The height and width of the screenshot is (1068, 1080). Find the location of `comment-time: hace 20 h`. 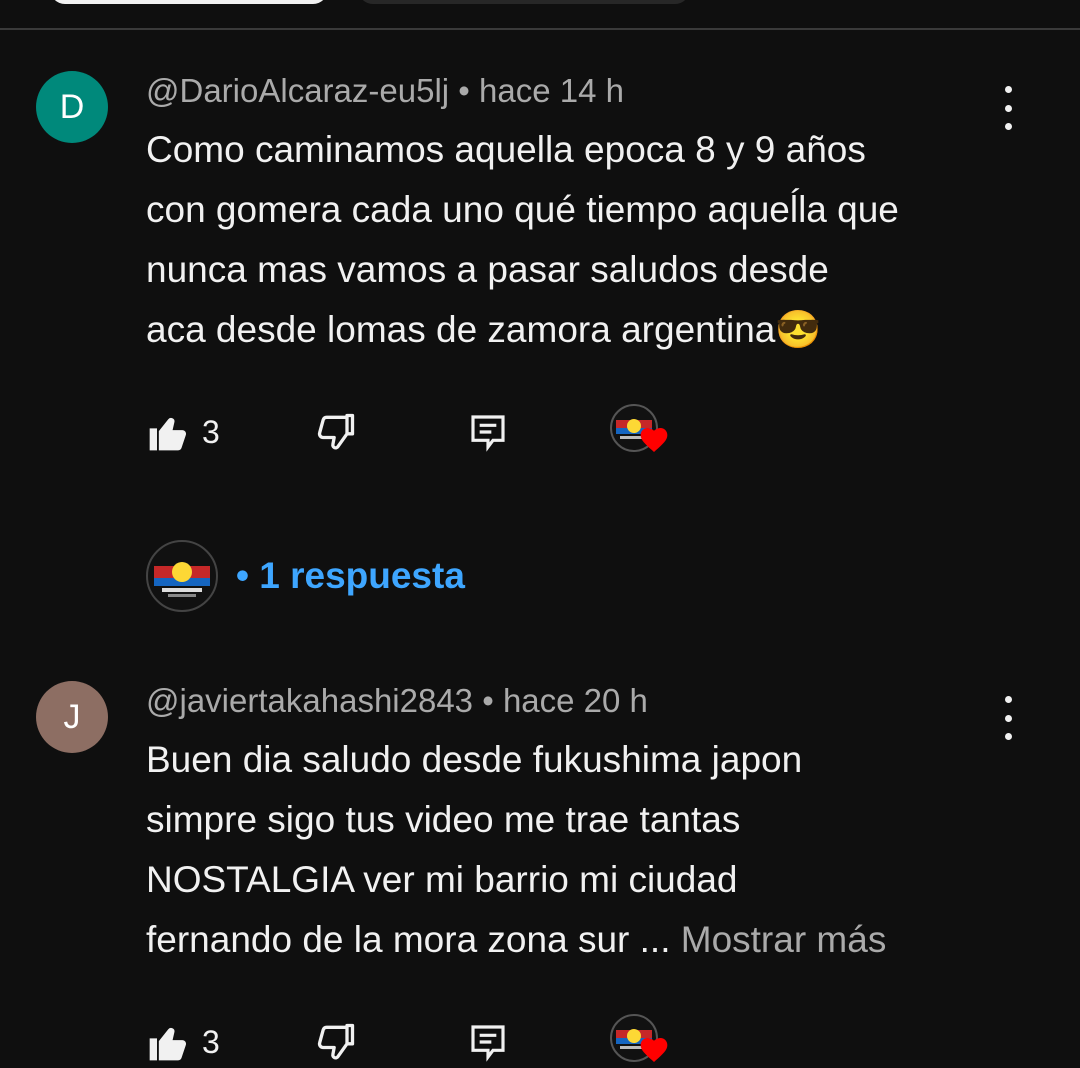

comment-time: hace 20 h is located at coordinates (575, 700).